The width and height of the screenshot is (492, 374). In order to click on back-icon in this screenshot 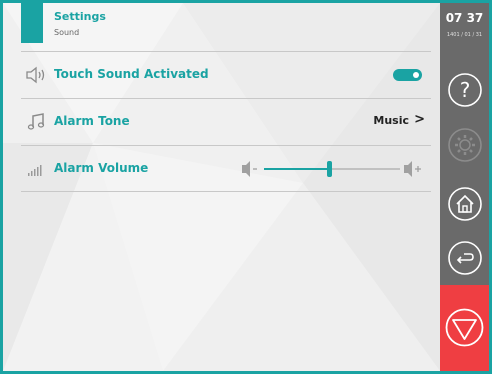, I will do `click(465, 258)`.